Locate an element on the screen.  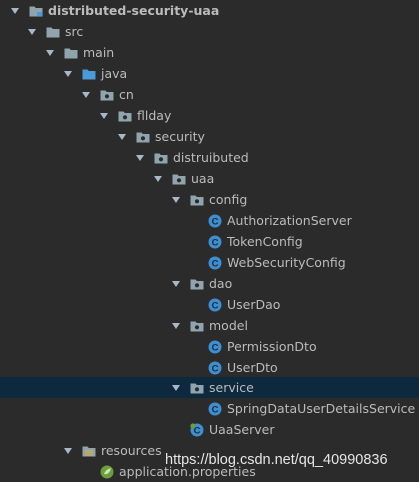
tree-node-src: src is located at coordinates (209, 31).